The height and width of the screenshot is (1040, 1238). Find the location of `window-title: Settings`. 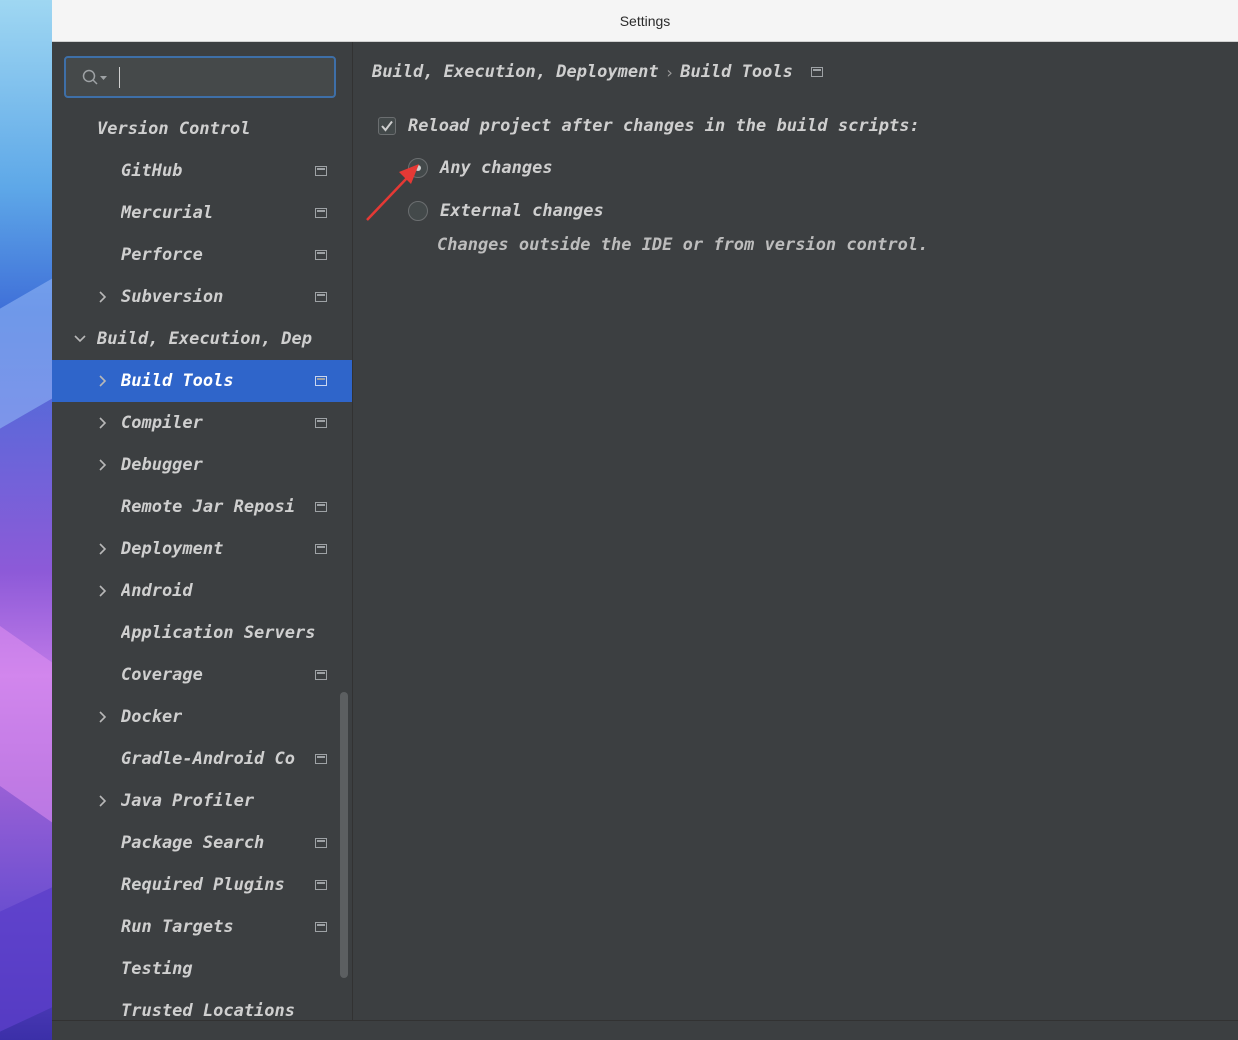

window-title: Settings is located at coordinates (645, 20).